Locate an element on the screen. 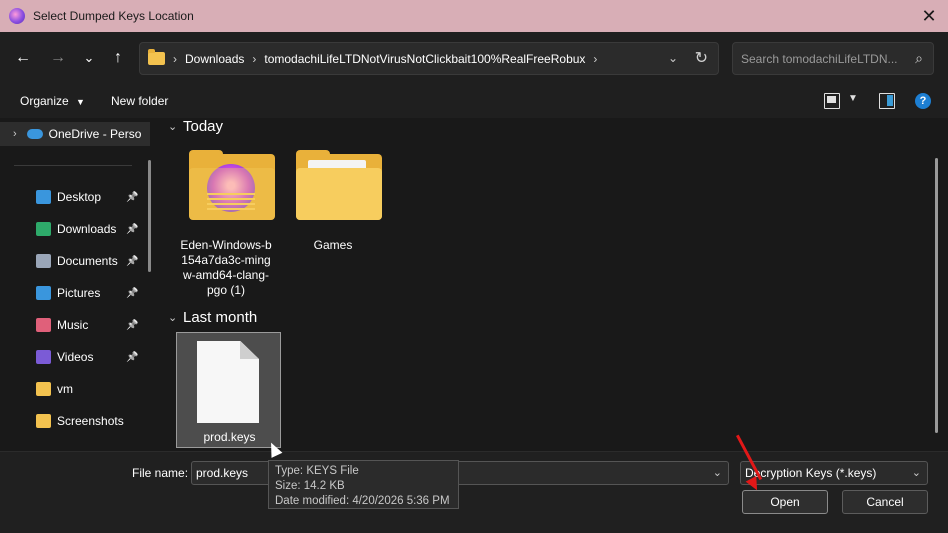 The height and width of the screenshot is (533, 948). sidebar-item-pictures: Pictures 📌 is located at coordinates (75, 293).